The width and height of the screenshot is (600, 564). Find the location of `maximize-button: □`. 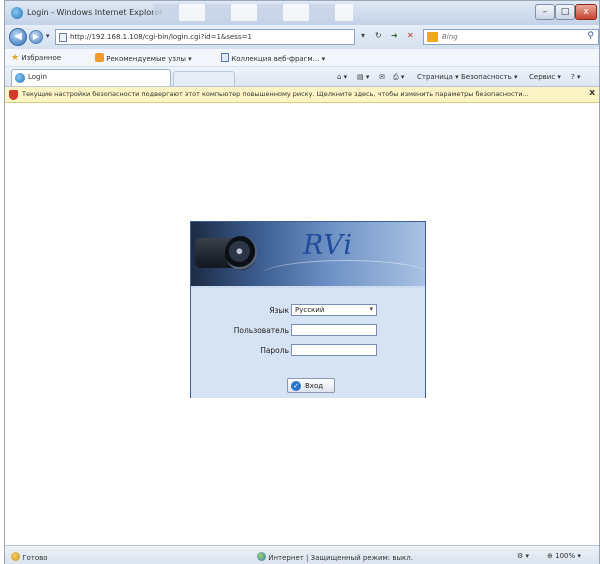

maximize-button: □ is located at coordinates (565, 12).